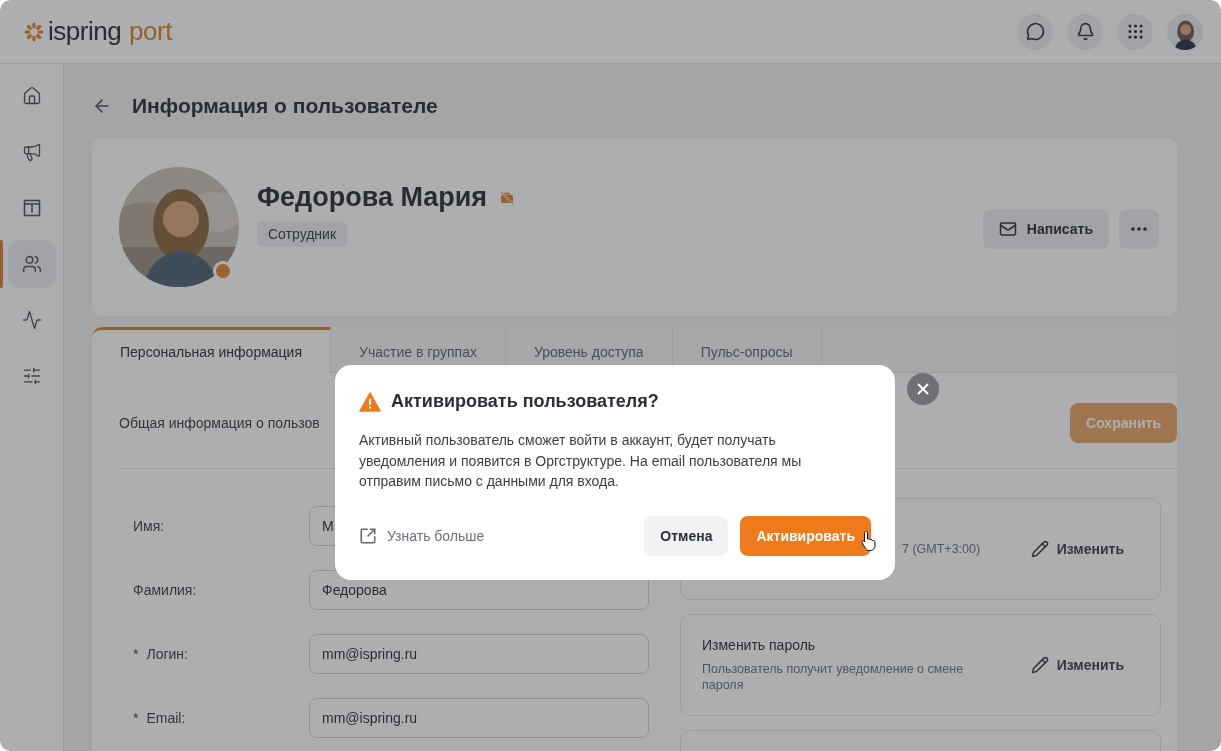 The width and height of the screenshot is (1221, 751). I want to click on mail-icon, so click(1007, 229).